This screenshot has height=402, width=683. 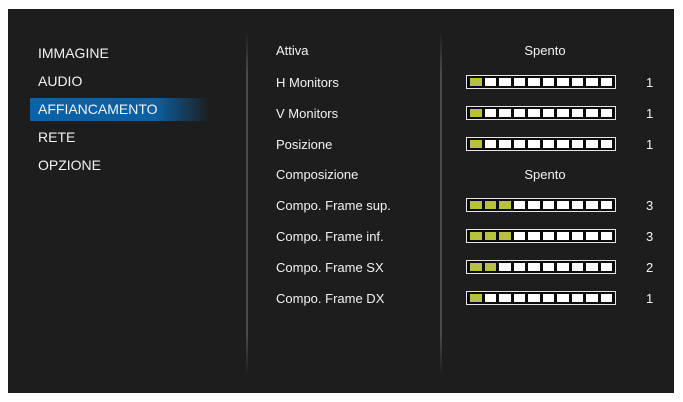 I want to click on setting-row-posizione: Posizione 1, so click(x=466, y=146).